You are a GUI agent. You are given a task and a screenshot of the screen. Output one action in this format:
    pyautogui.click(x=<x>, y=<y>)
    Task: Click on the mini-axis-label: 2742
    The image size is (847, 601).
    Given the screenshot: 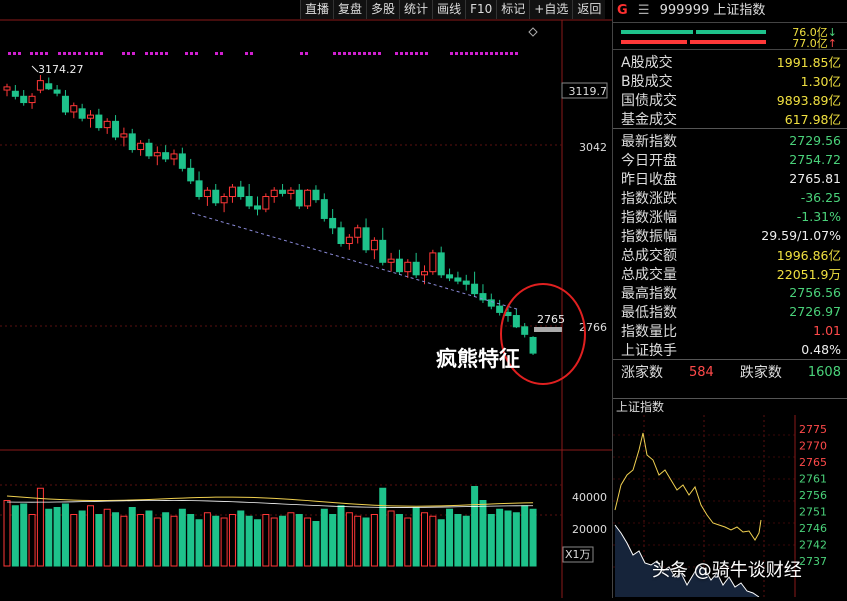 What is the action you would take?
    pyautogui.click(x=813, y=545)
    